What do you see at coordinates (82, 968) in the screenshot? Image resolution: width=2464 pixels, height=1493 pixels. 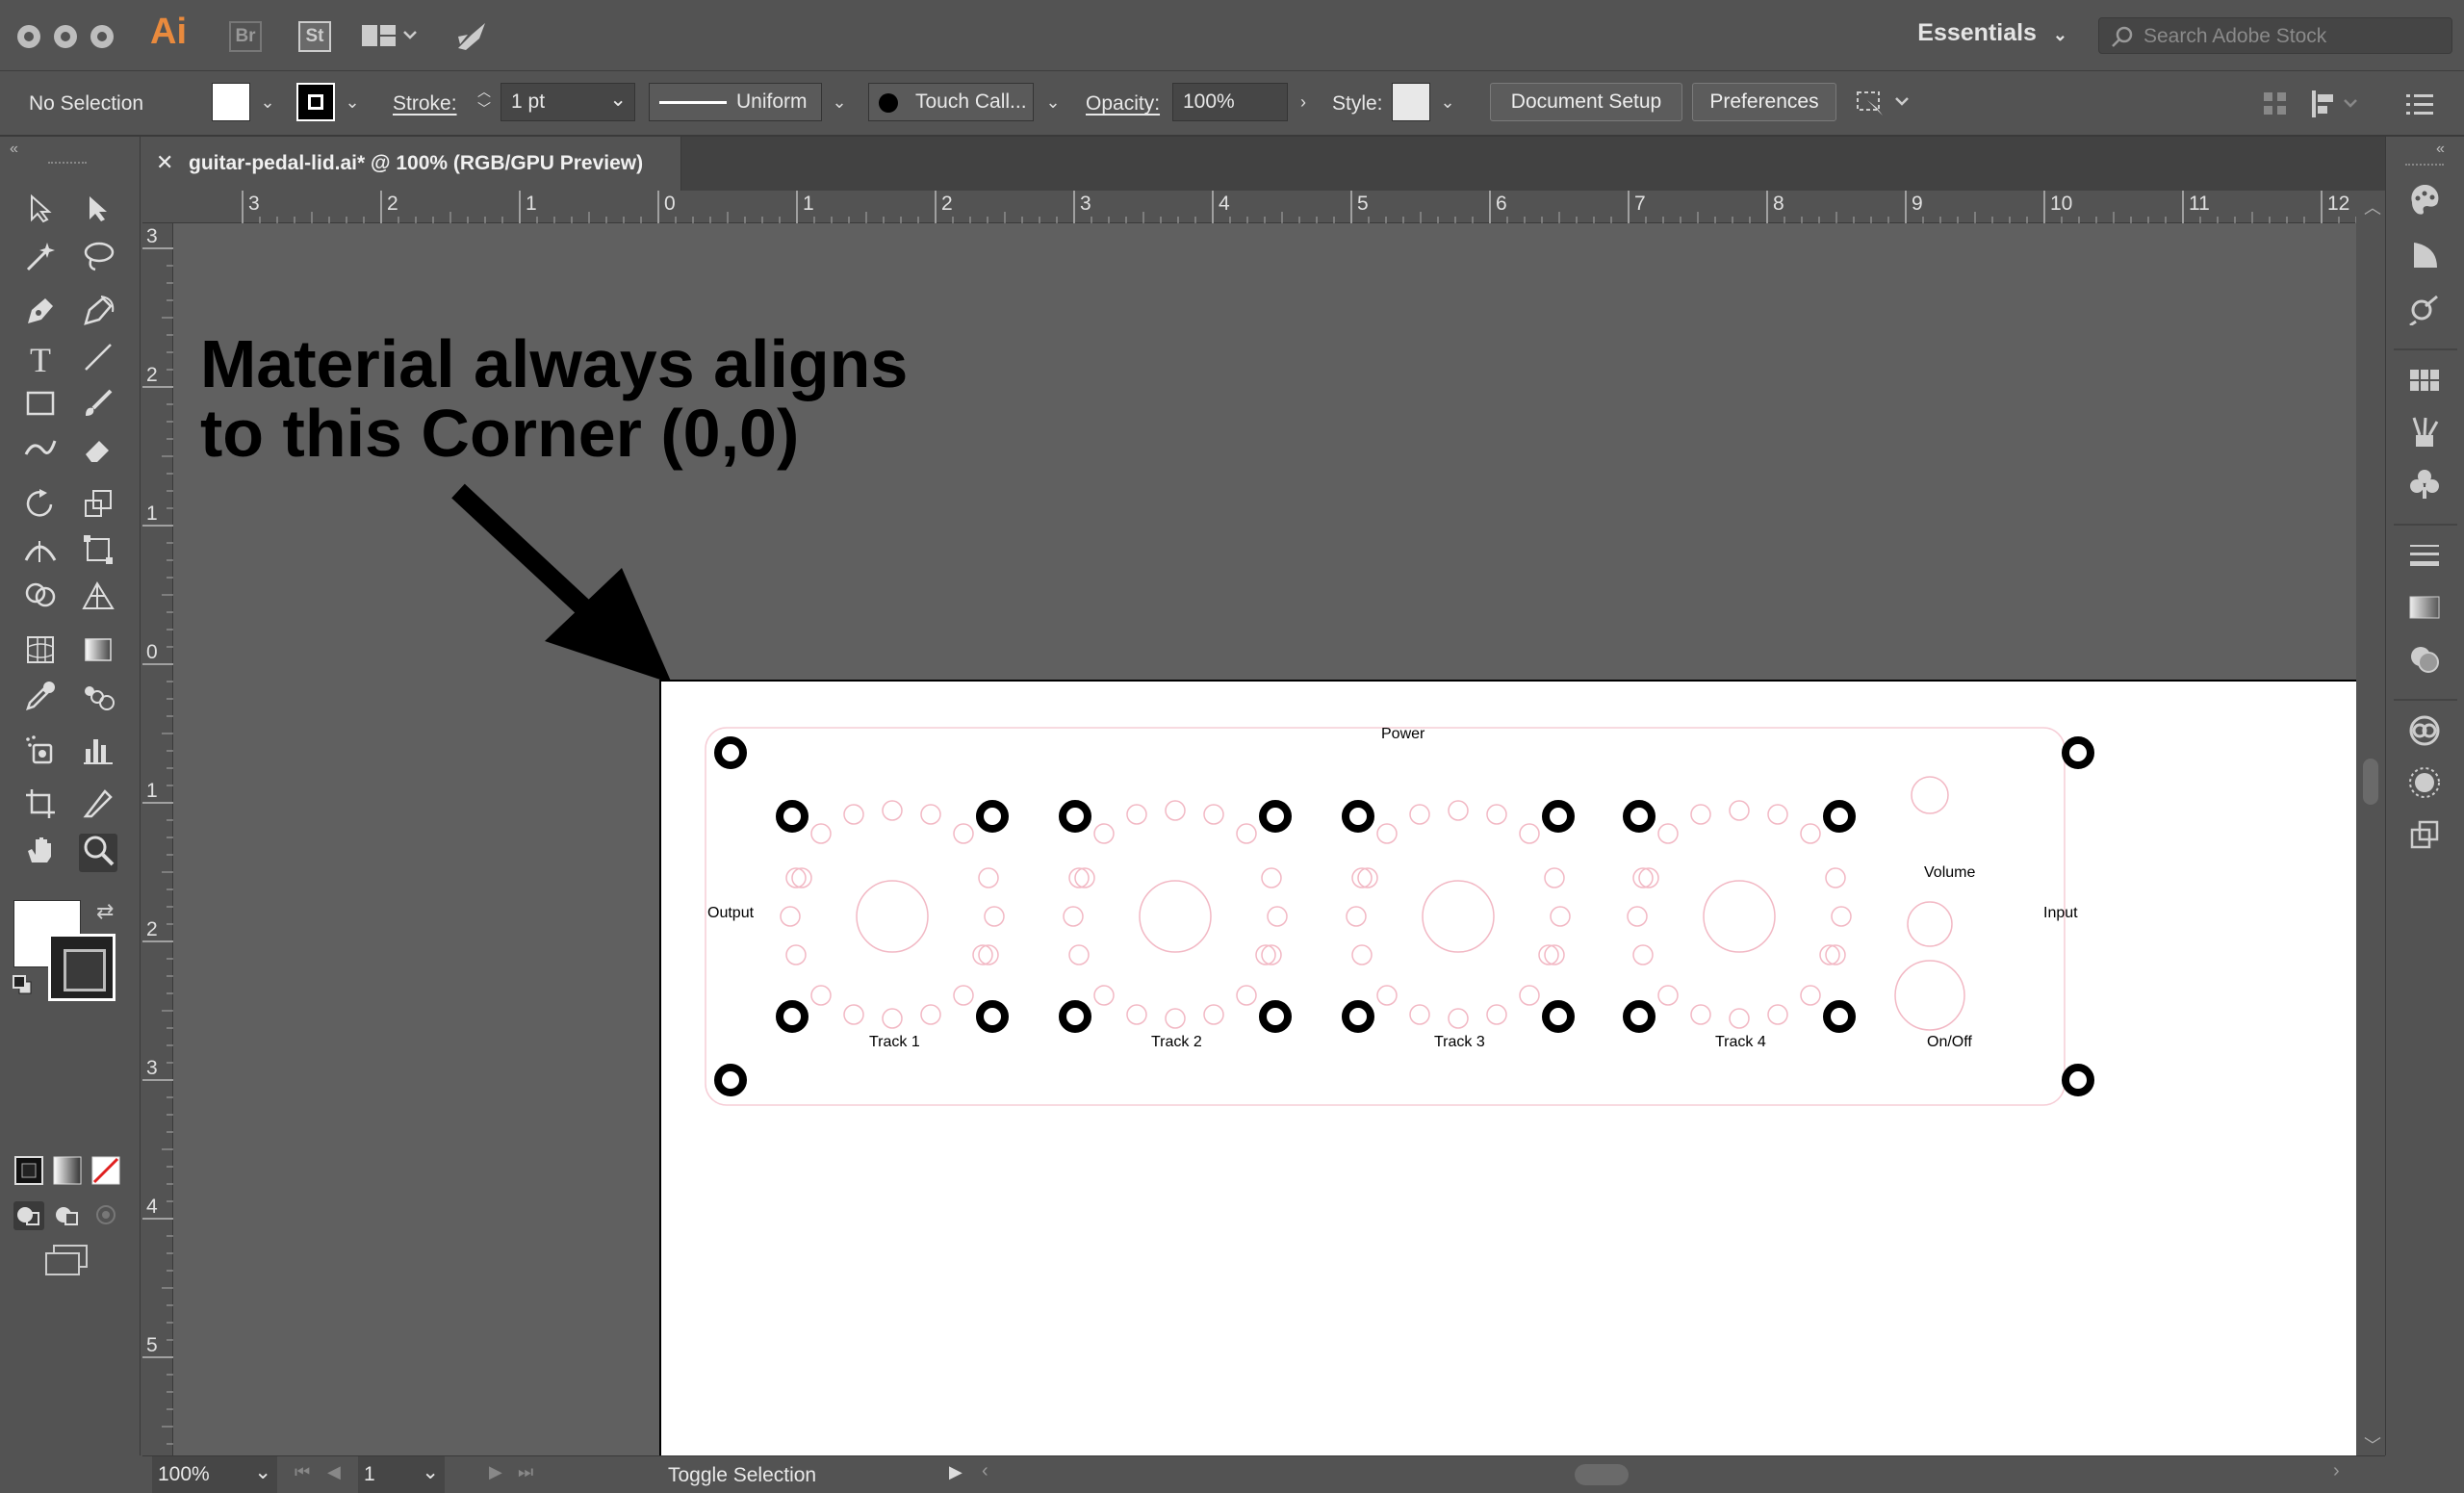 I see `stroke-color-box` at bounding box center [82, 968].